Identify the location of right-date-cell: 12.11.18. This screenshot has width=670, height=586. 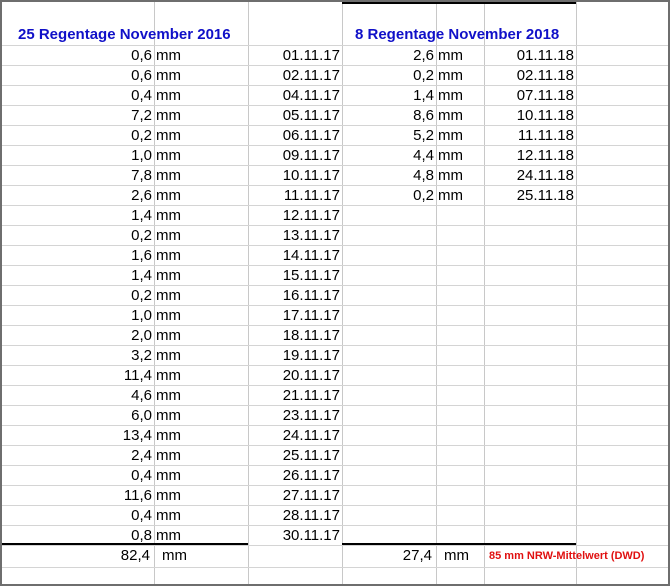
(530, 156).